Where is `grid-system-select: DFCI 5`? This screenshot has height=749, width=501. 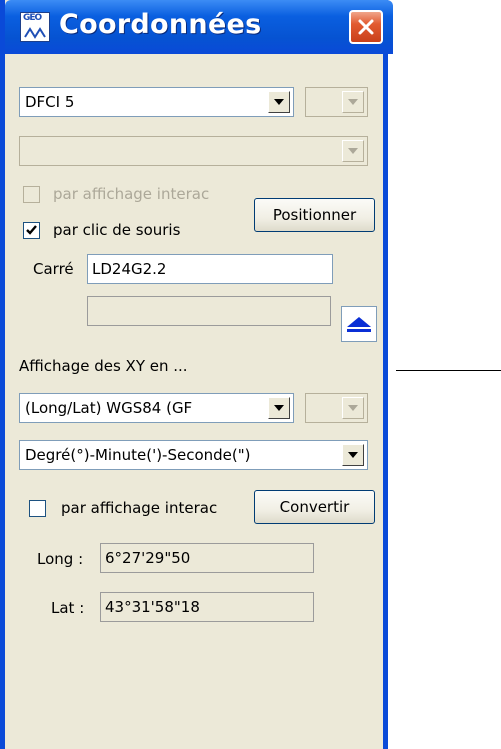 grid-system-select: DFCI 5 is located at coordinates (156, 102).